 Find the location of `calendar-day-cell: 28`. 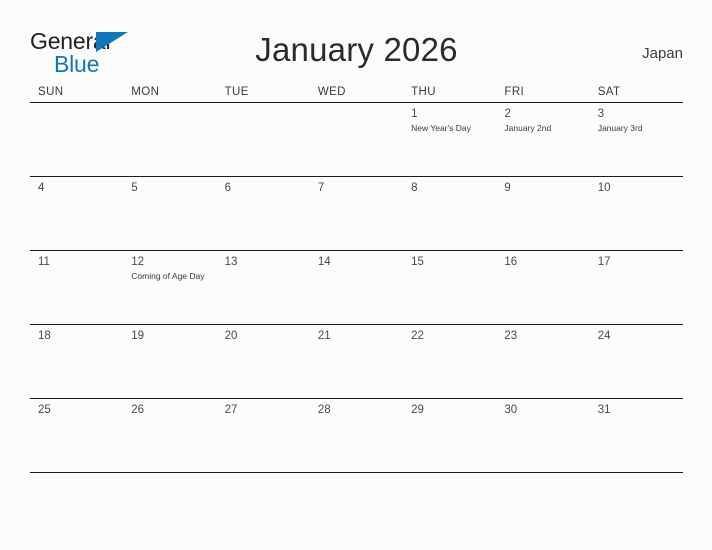

calendar-day-cell: 28 is located at coordinates (356, 435).